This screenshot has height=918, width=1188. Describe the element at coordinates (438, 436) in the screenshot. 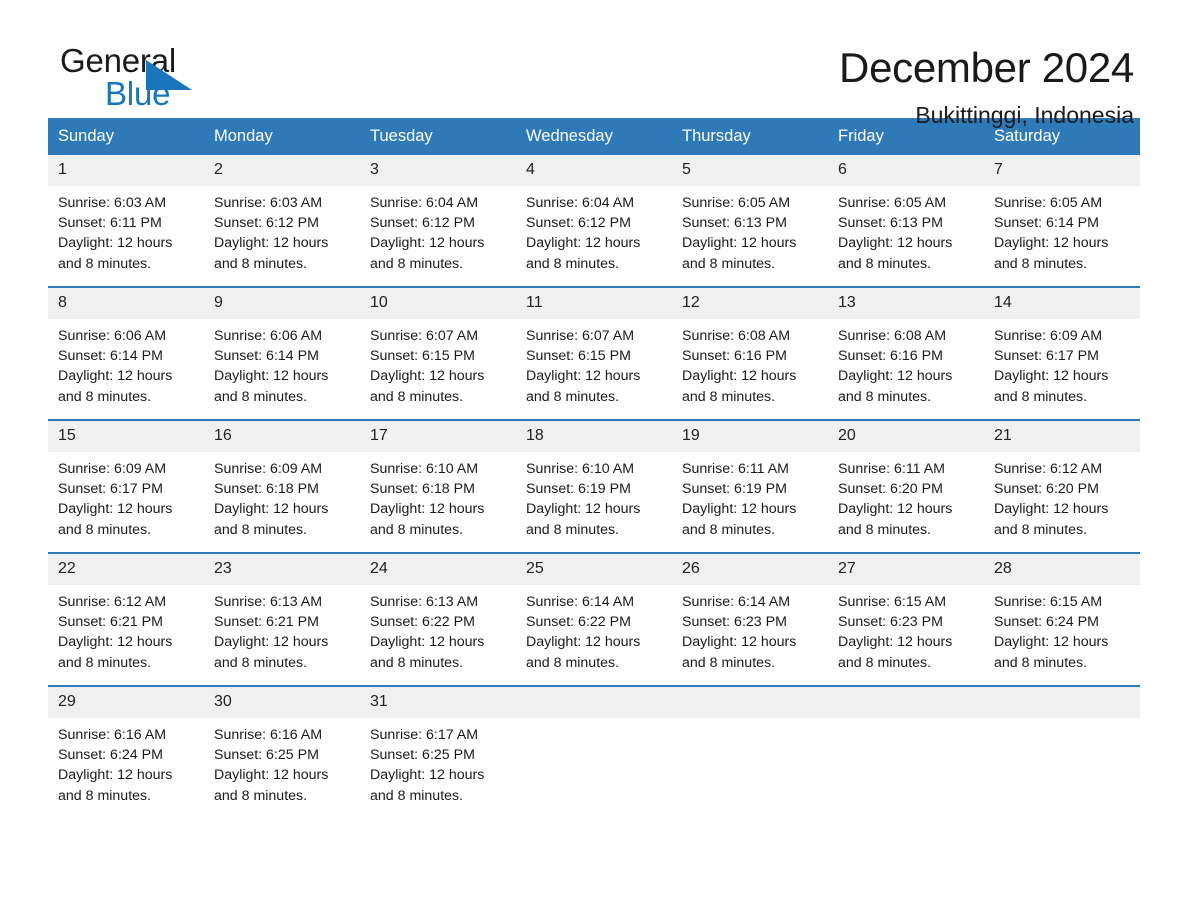

I see `day-number: 17` at that location.